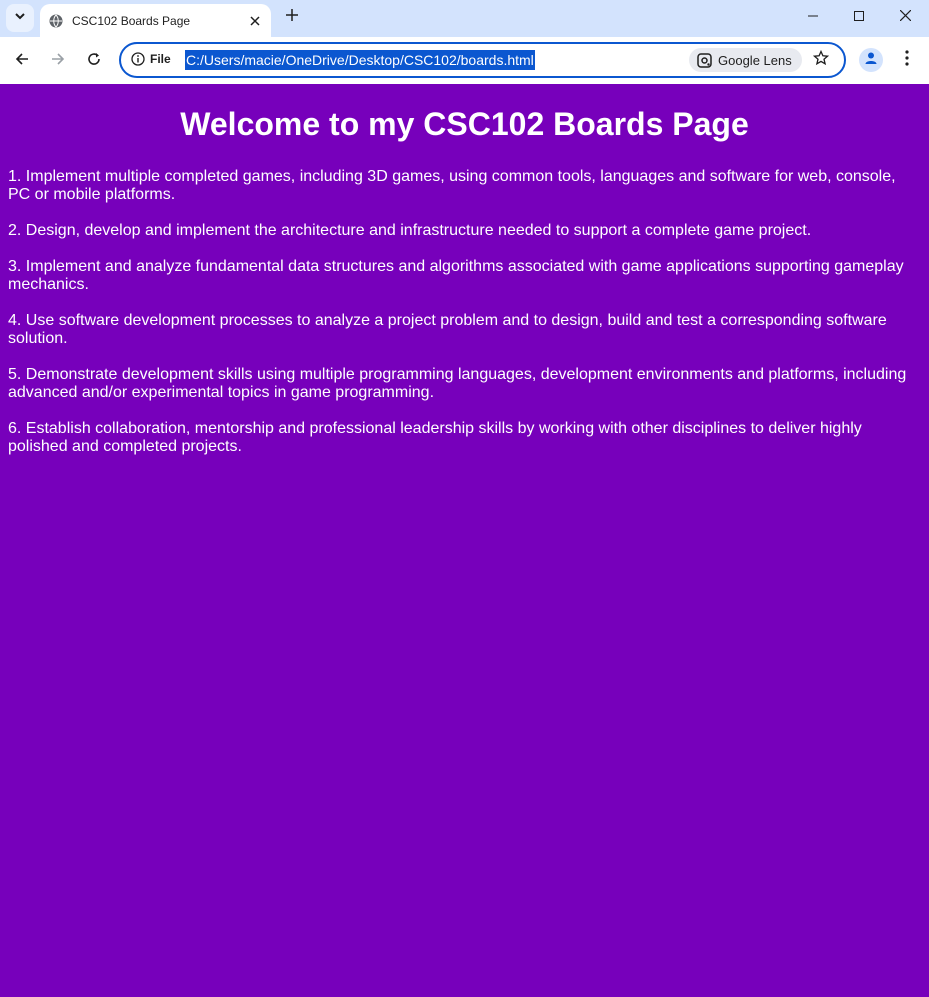 Image resolution: width=929 pixels, height=997 pixels. I want to click on maximize-icon, so click(859, 17).